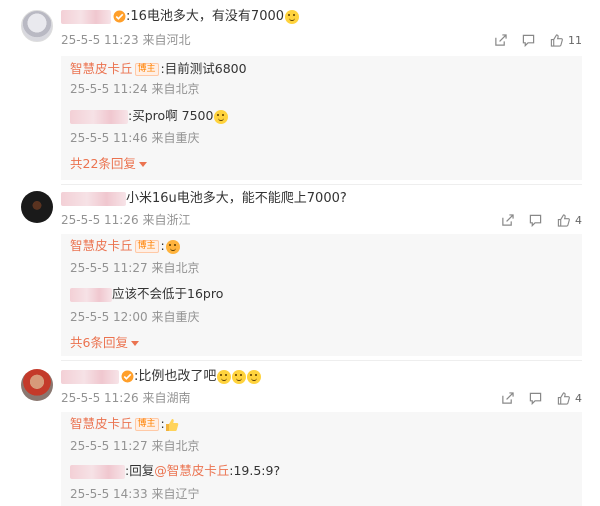 This screenshot has width=600, height=506. Describe the element at coordinates (100, 40) in the screenshot. I see `comment-time: 25-5-5 11:23` at that location.